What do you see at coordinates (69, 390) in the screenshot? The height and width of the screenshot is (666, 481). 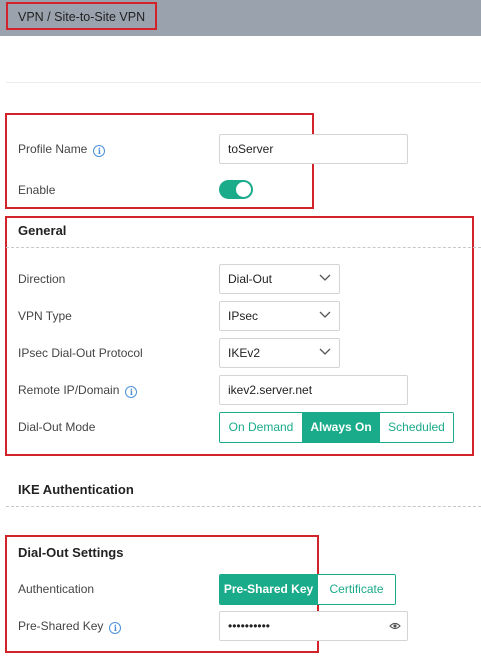 I see `remote-label-text: Remote IP/Domain` at bounding box center [69, 390].